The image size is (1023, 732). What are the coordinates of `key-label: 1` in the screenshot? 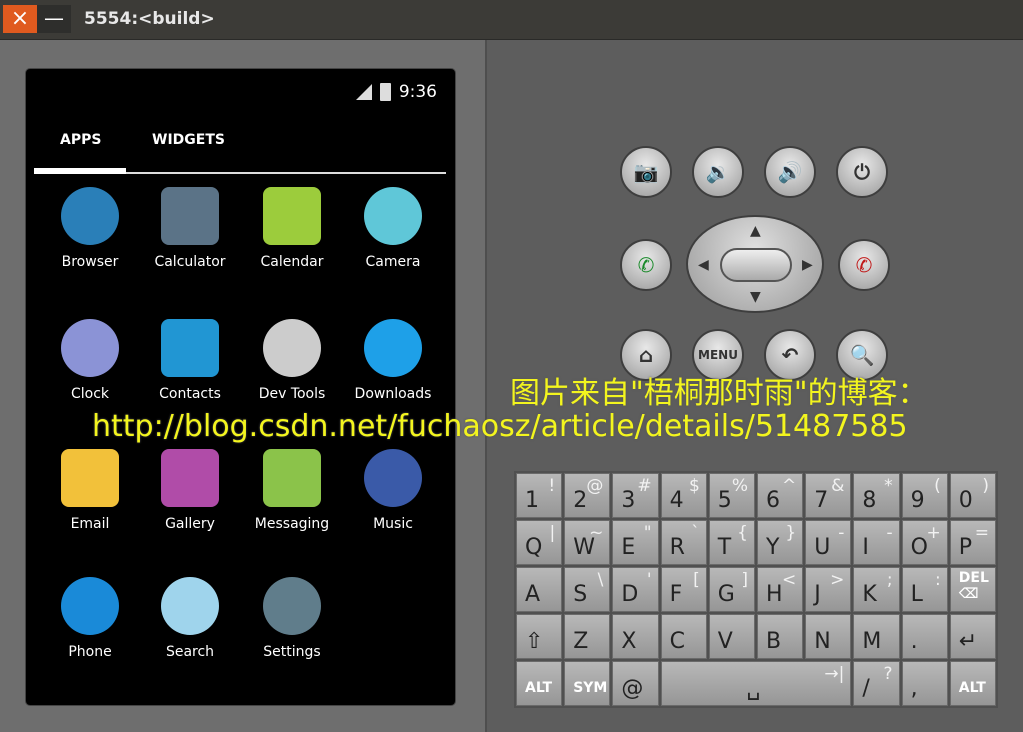 It's located at (532, 500).